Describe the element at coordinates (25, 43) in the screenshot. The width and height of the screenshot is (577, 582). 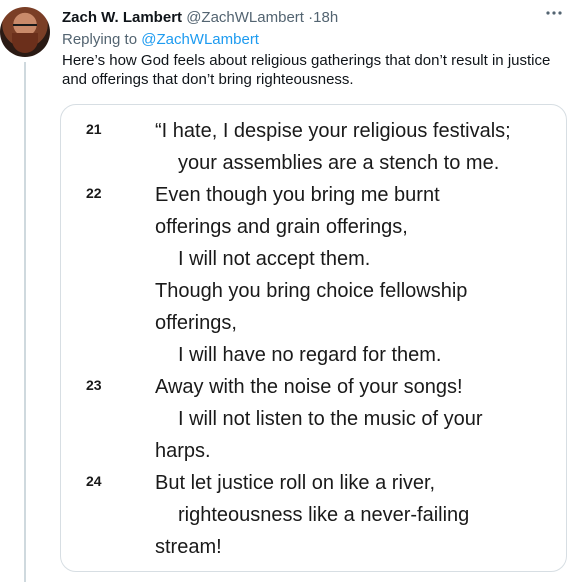
I see `avatar-beard` at that location.